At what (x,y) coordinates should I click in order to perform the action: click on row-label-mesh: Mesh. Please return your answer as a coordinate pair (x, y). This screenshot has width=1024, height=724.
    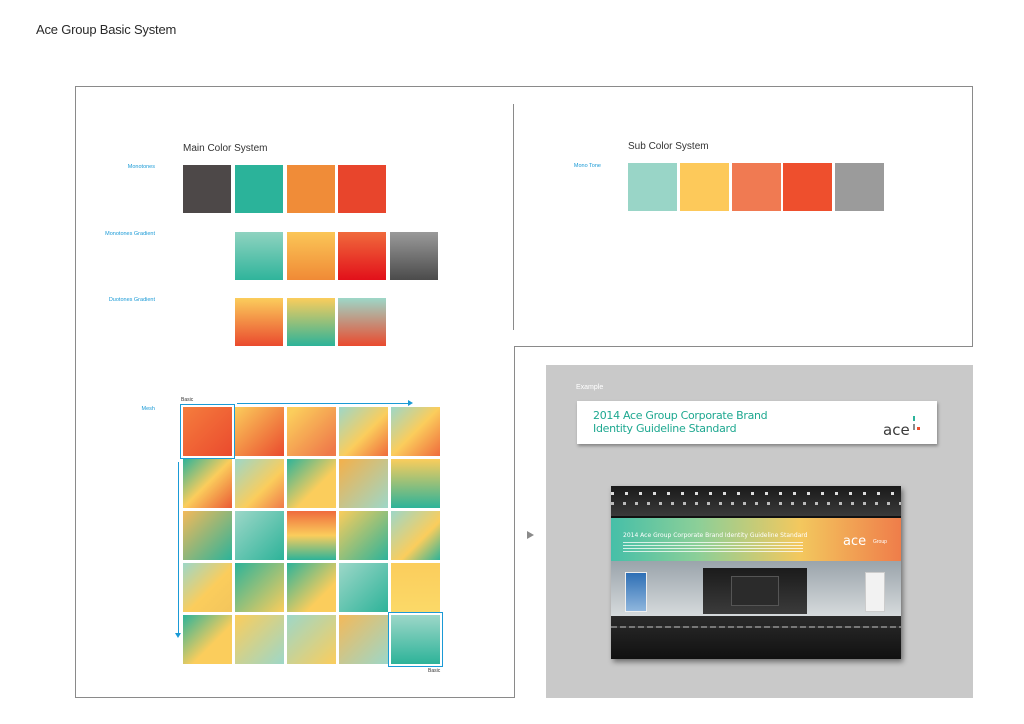
    Looking at the image, I should click on (148, 409).